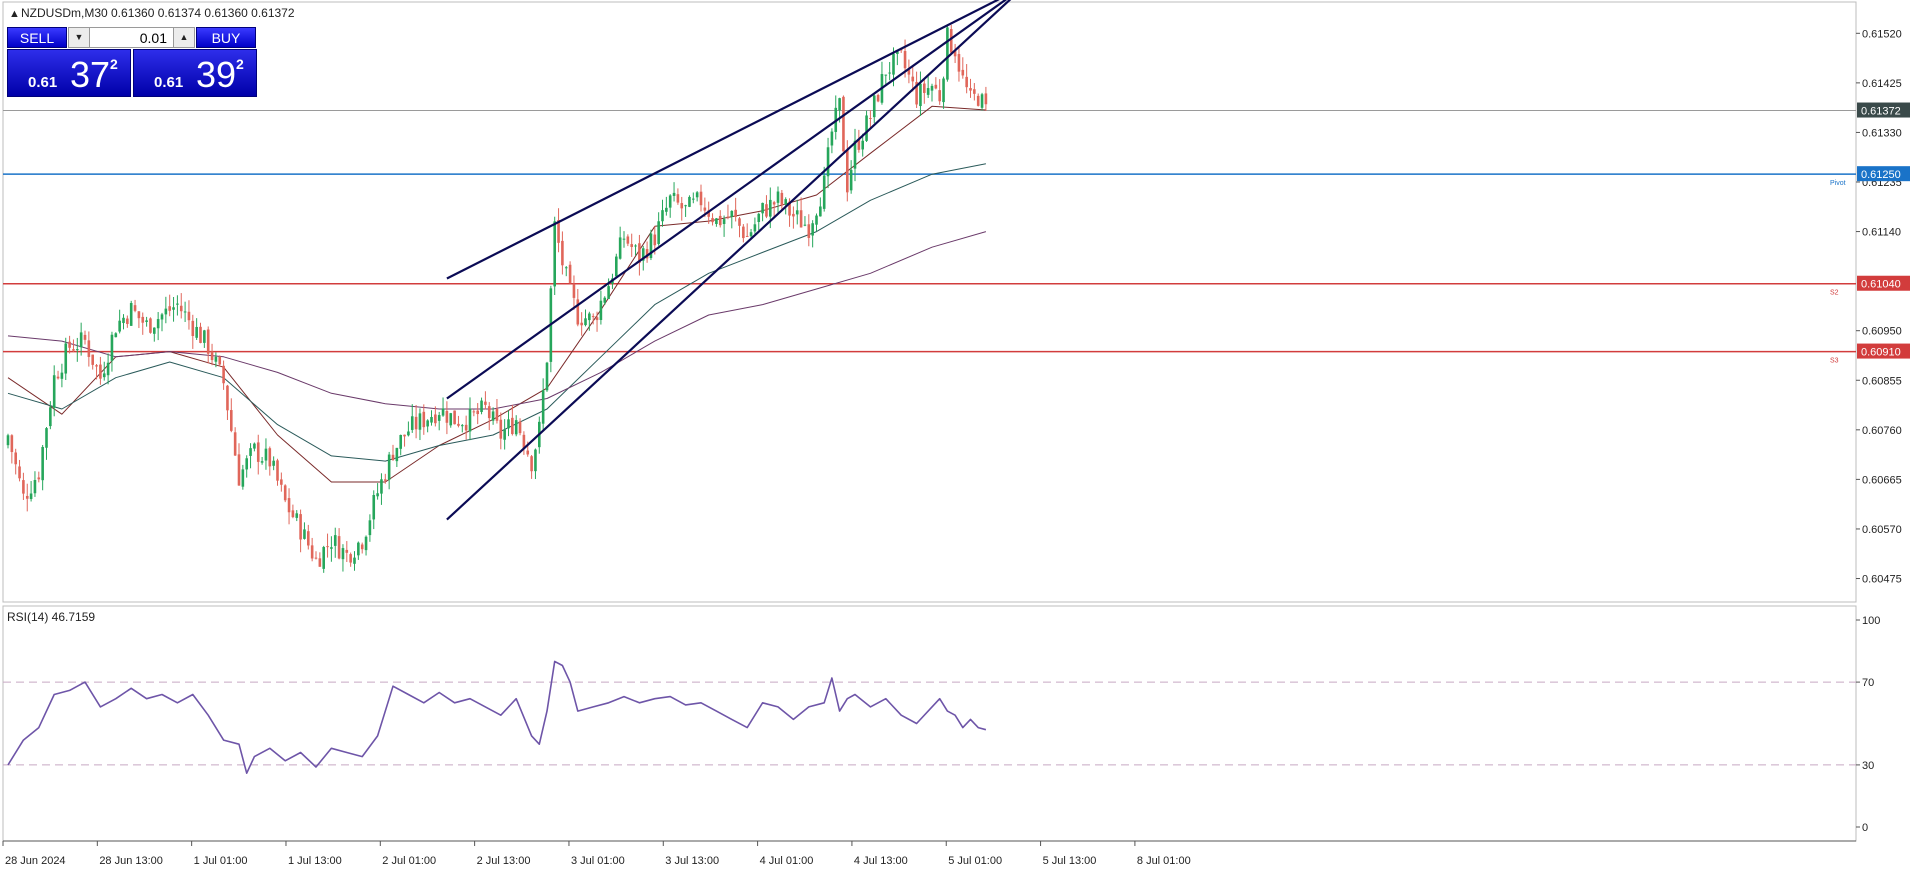 This screenshot has height=874, width=1916. What do you see at coordinates (132, 62) in the screenshot?
I see `one-click-trading-panel: SELL ▼ ▲ BUY 0.61 37 2 0.61 39 2` at bounding box center [132, 62].